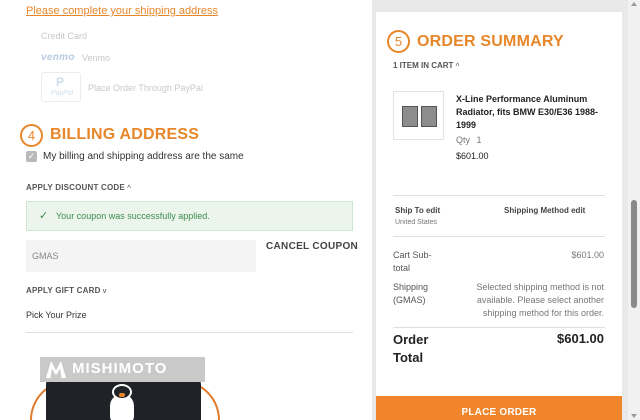 Image resolution: width=640 pixels, height=420 pixels. What do you see at coordinates (580, 338) in the screenshot?
I see `order-total-value: $601.00` at bounding box center [580, 338].